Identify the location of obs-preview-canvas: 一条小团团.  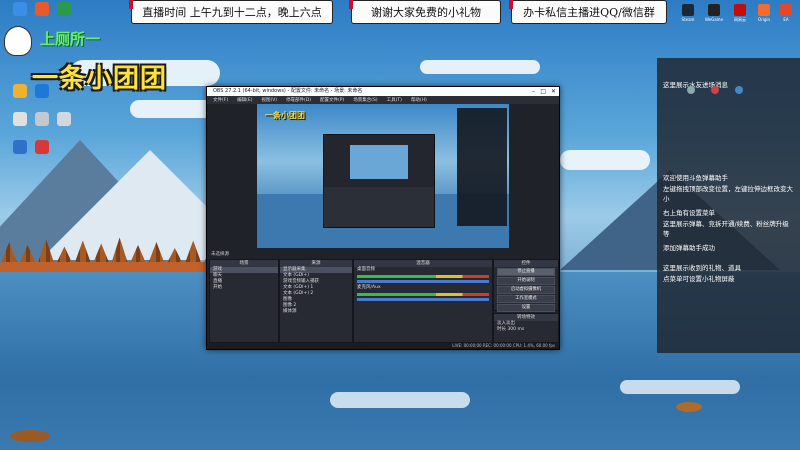
(383, 176).